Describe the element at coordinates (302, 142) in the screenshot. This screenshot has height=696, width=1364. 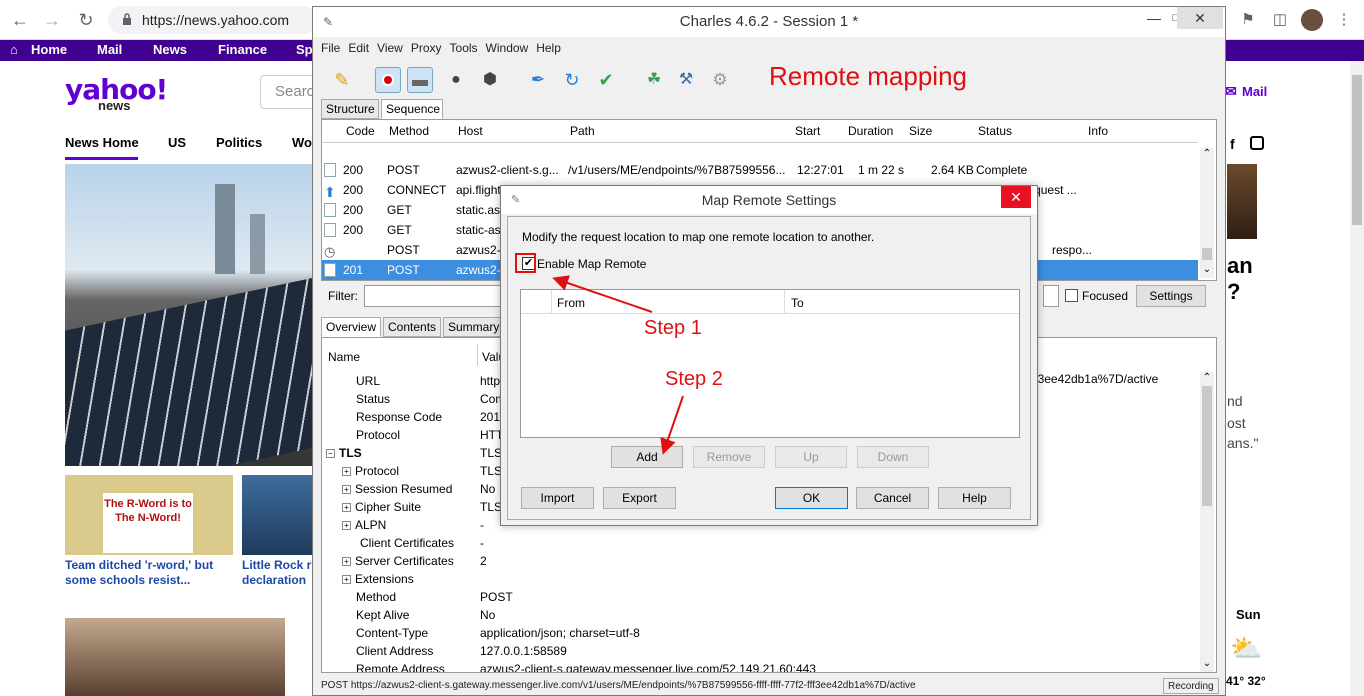
I see `subnav-world: Wo` at that location.